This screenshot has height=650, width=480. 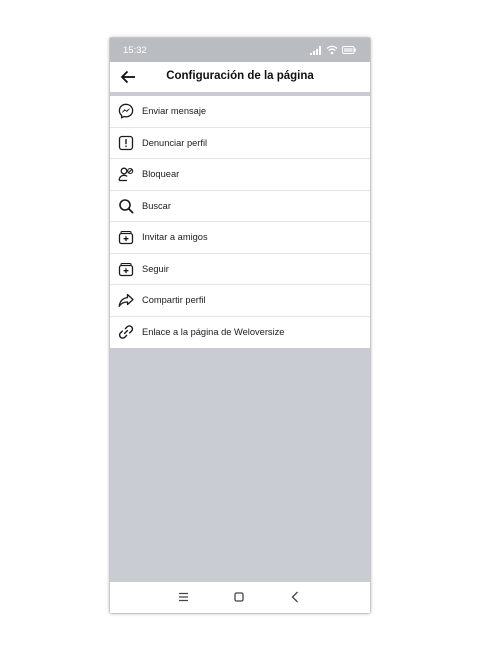 I want to click on nav-back-icon, so click(x=295, y=597).